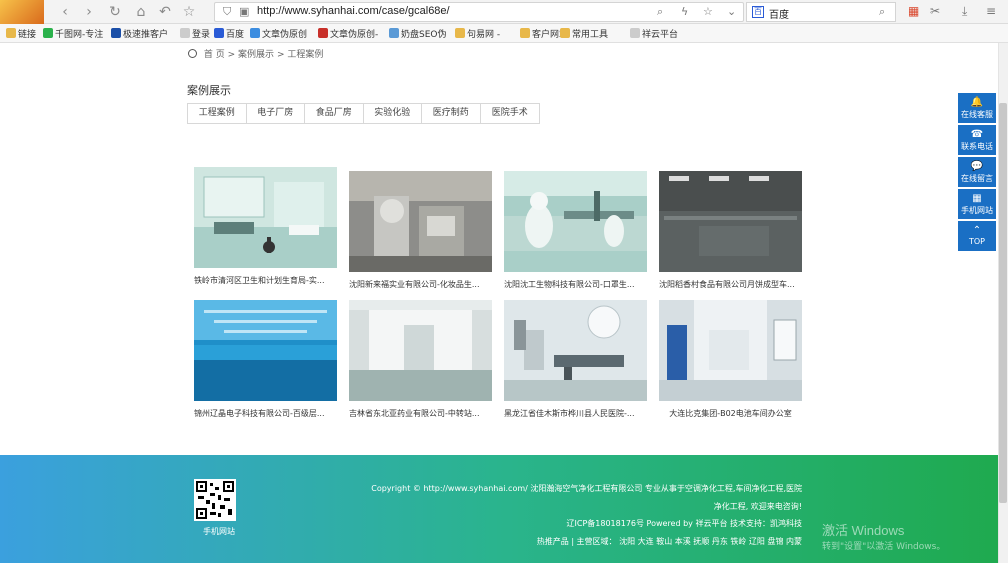  What do you see at coordinates (991, 11) in the screenshot?
I see `menu-icon: ≡` at bounding box center [991, 11].